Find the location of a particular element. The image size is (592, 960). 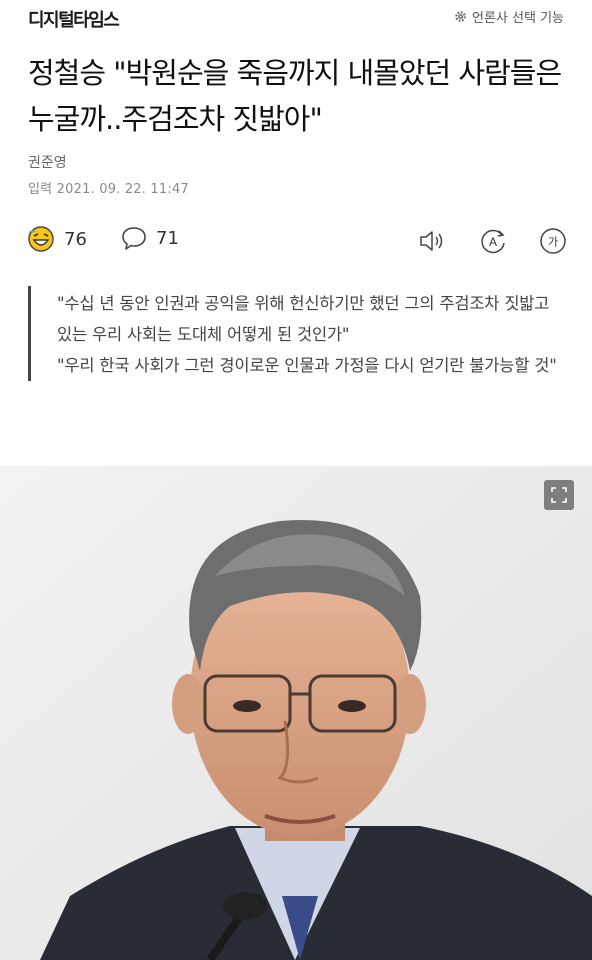

comment-button: 71 is located at coordinates (149, 238).